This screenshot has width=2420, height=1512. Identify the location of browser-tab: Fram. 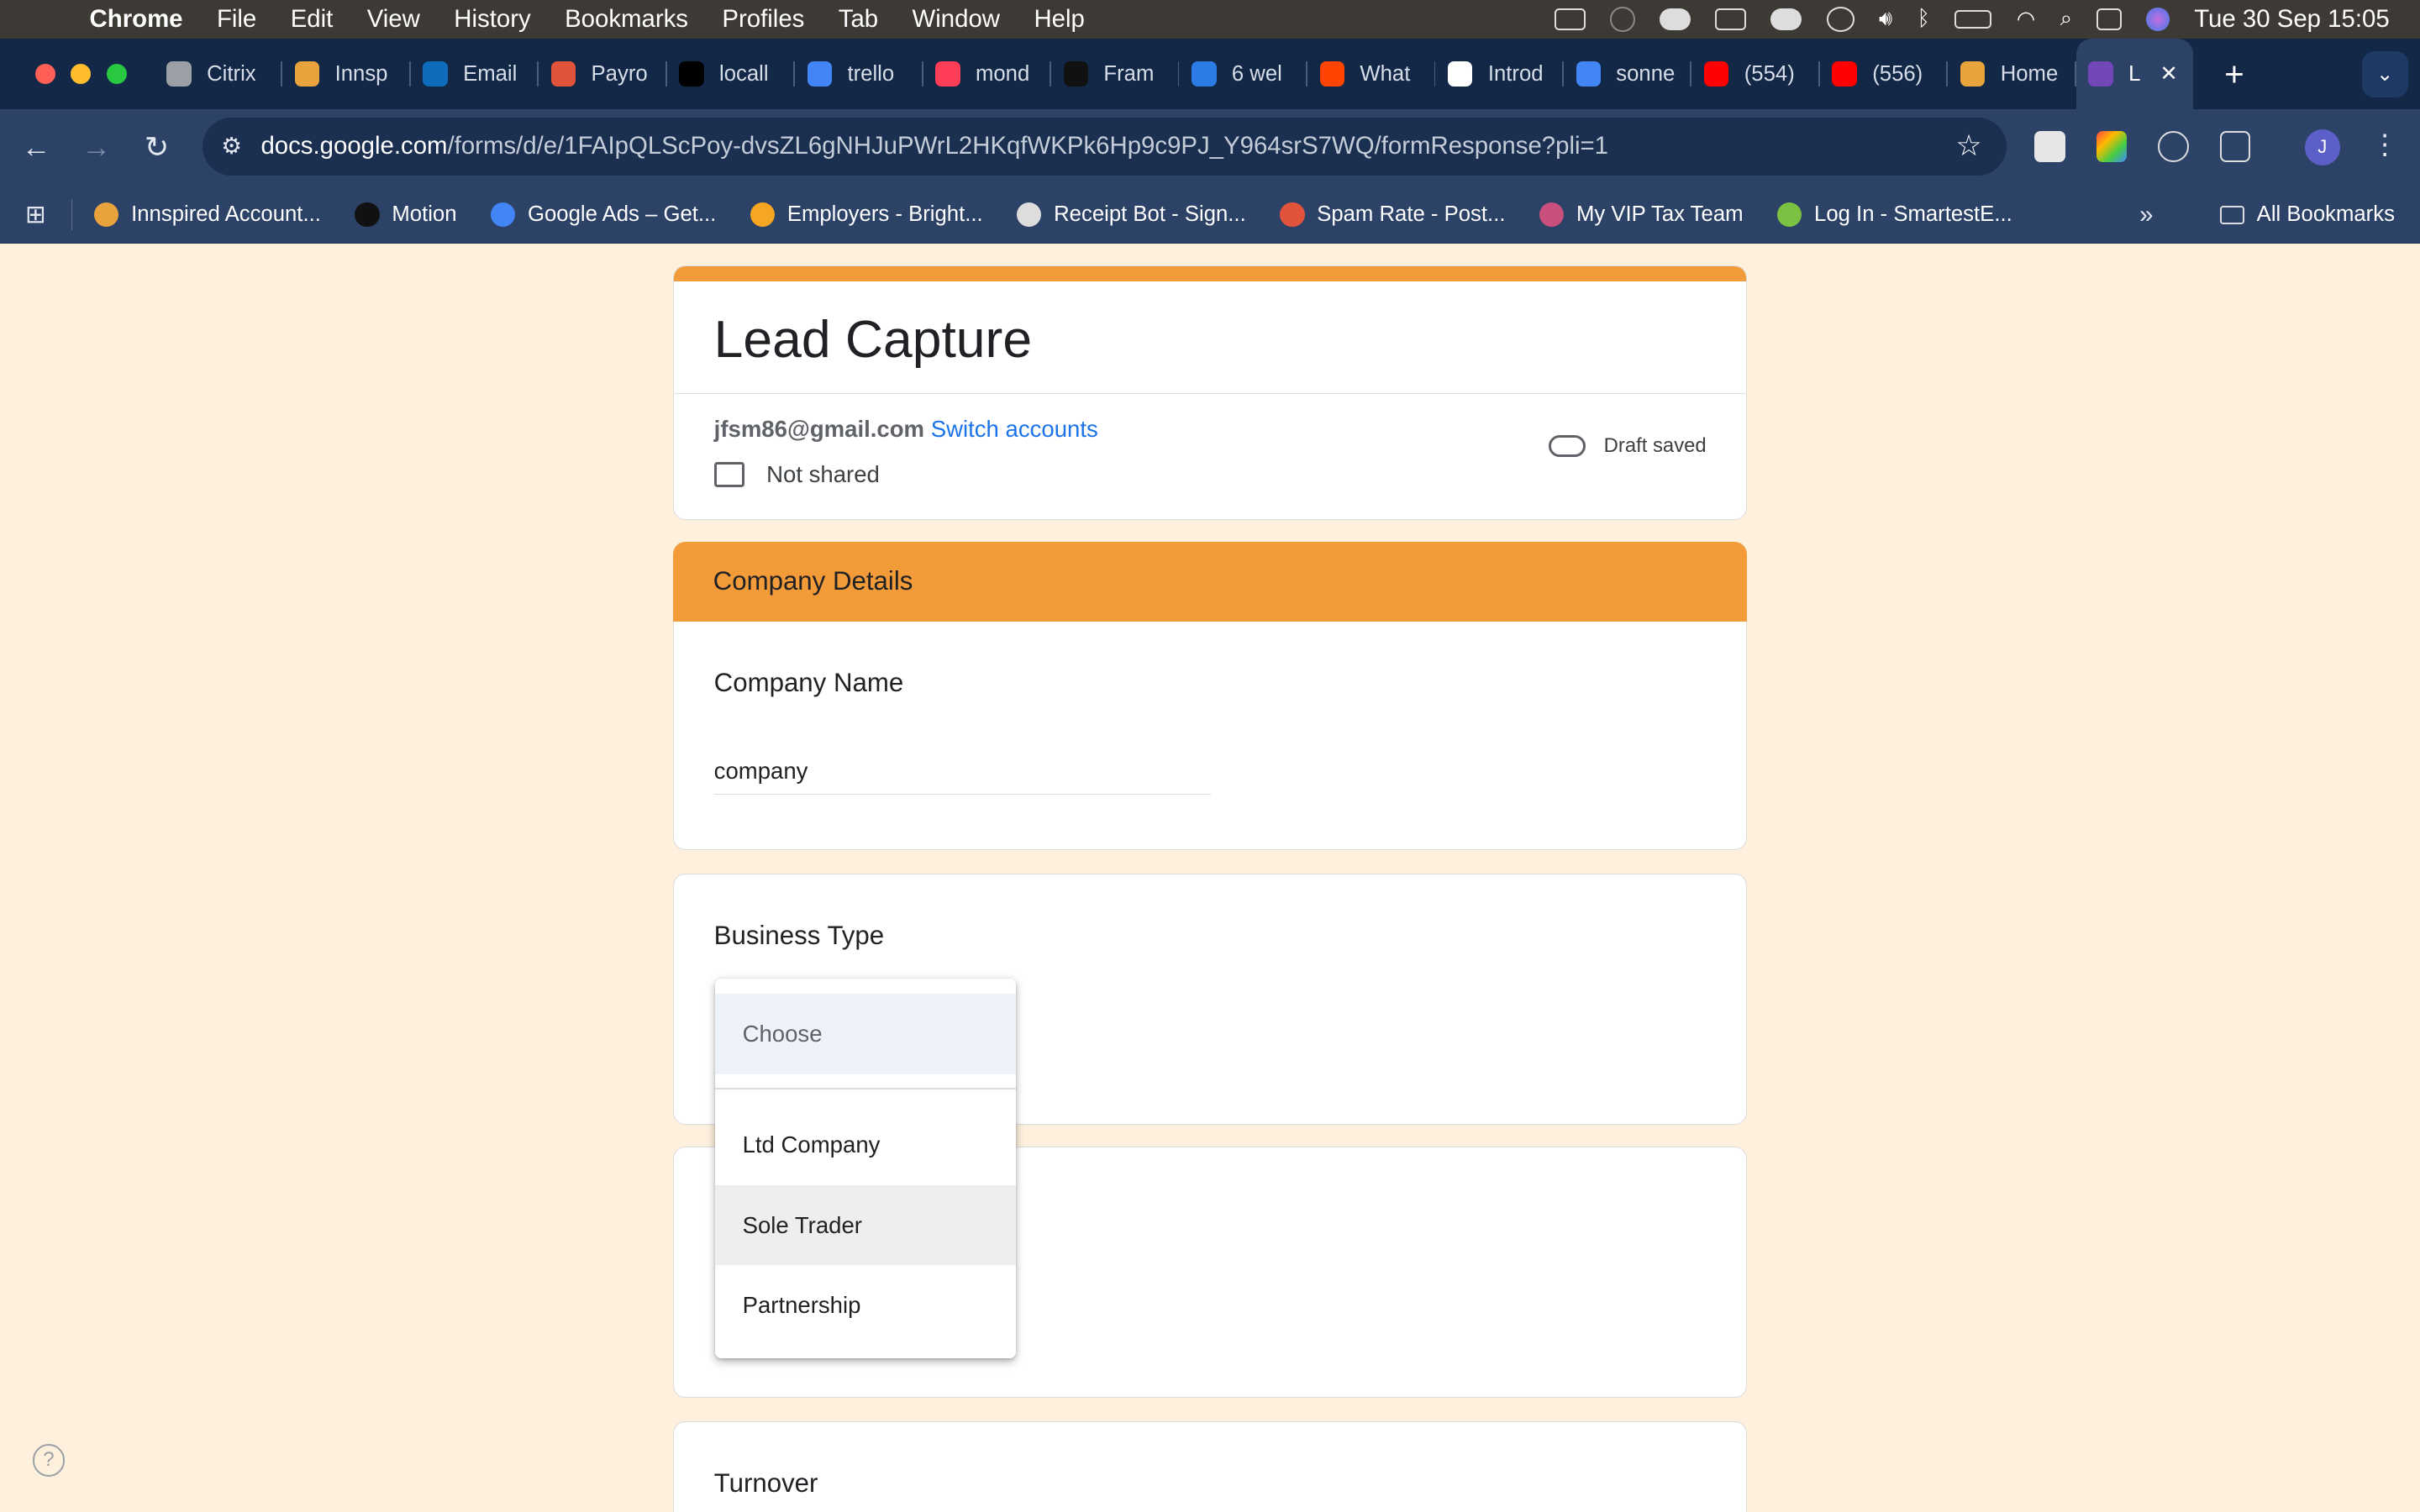
(1115, 74).